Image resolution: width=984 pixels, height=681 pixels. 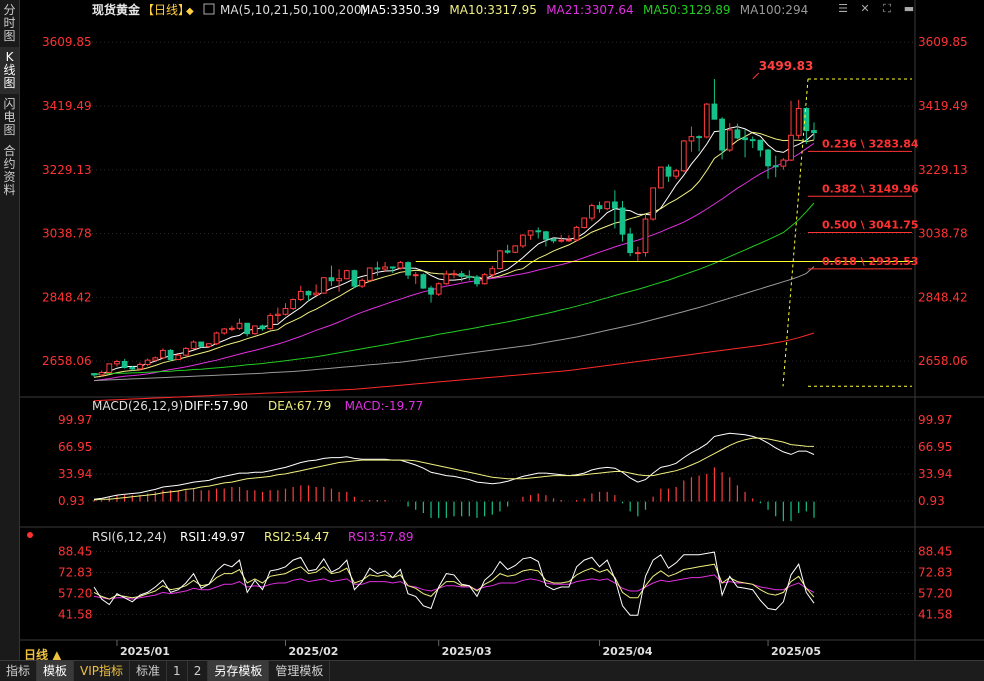 I want to click on main-indicator-name: MA(5,10,21,50,100,200), so click(x=293, y=10).